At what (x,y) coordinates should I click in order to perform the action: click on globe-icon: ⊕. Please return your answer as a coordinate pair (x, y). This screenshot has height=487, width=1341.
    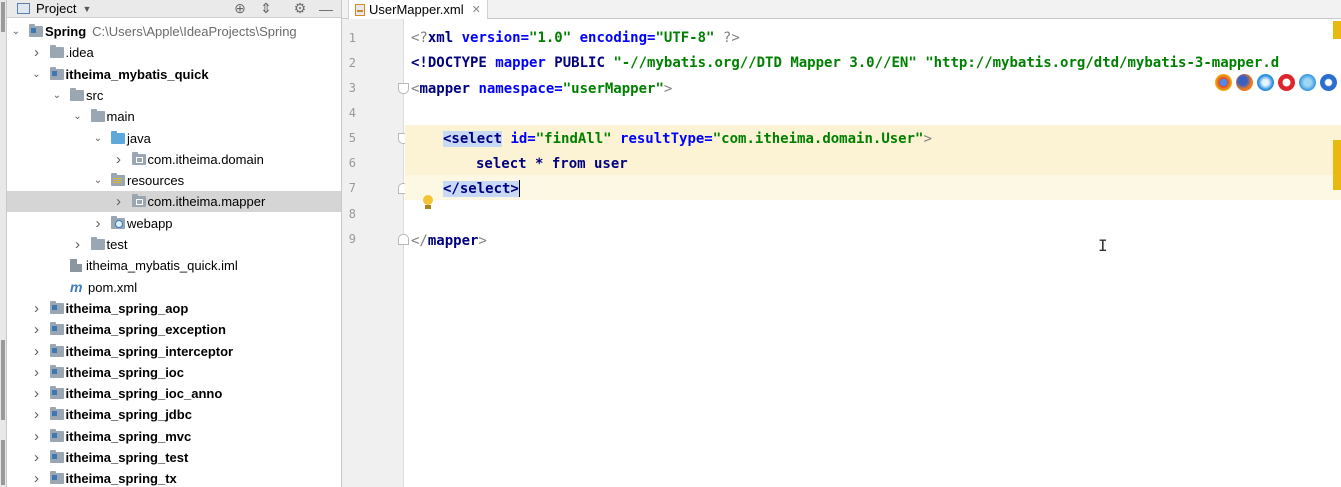
    Looking at the image, I should click on (240, 8).